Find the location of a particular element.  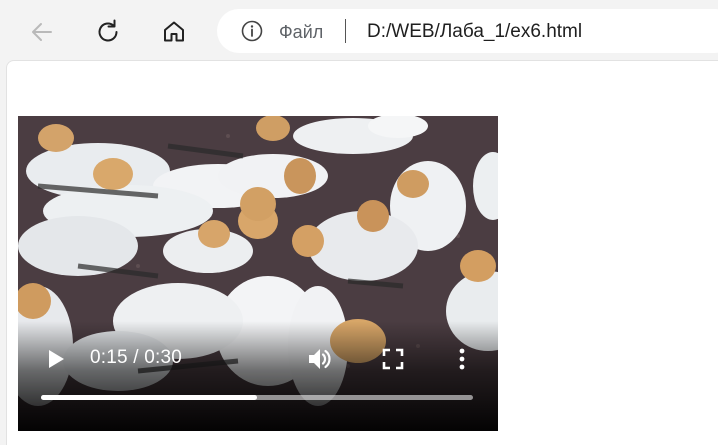

reload-button is located at coordinates (108, 32).